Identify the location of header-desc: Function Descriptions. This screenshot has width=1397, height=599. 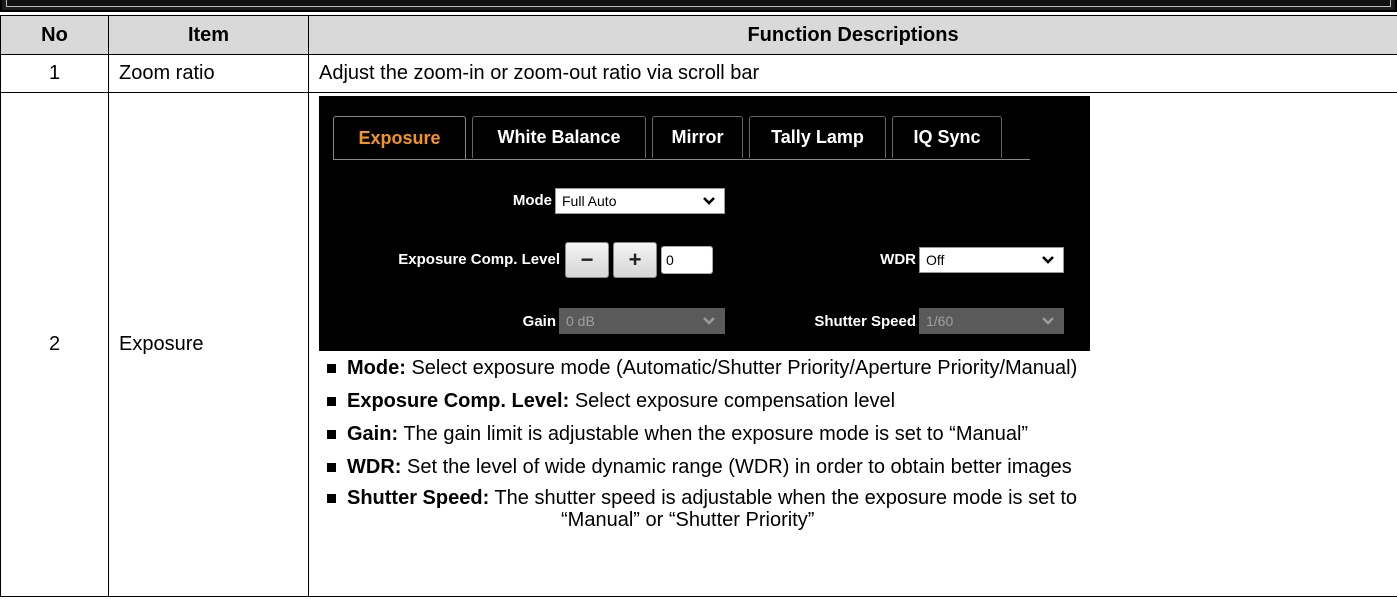
(852, 35).